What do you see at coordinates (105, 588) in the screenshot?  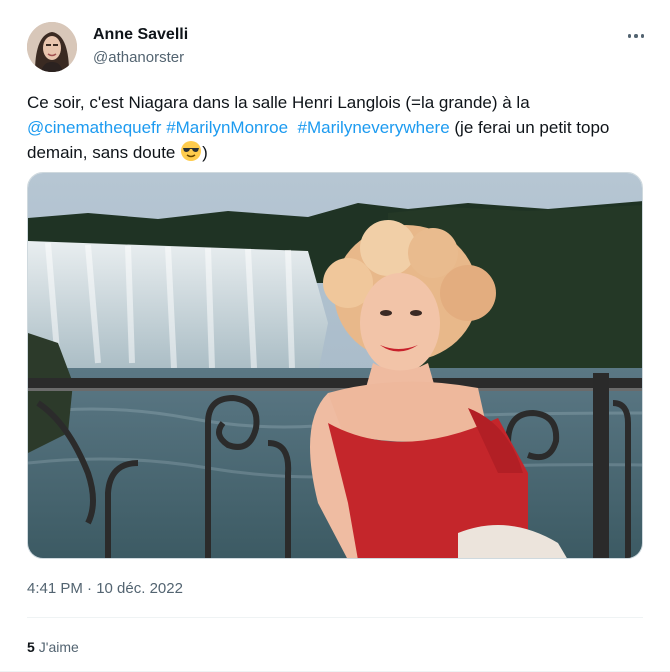 I see `tweet-timestamp: 4:41 PM · 10 déc. 2022` at bounding box center [105, 588].